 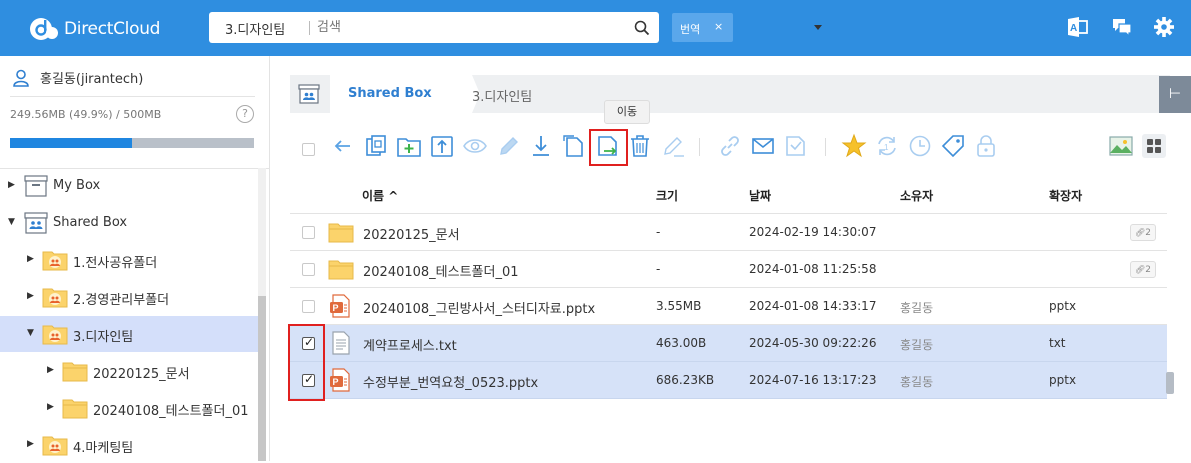 I want to click on preview-button, so click(x=475, y=146).